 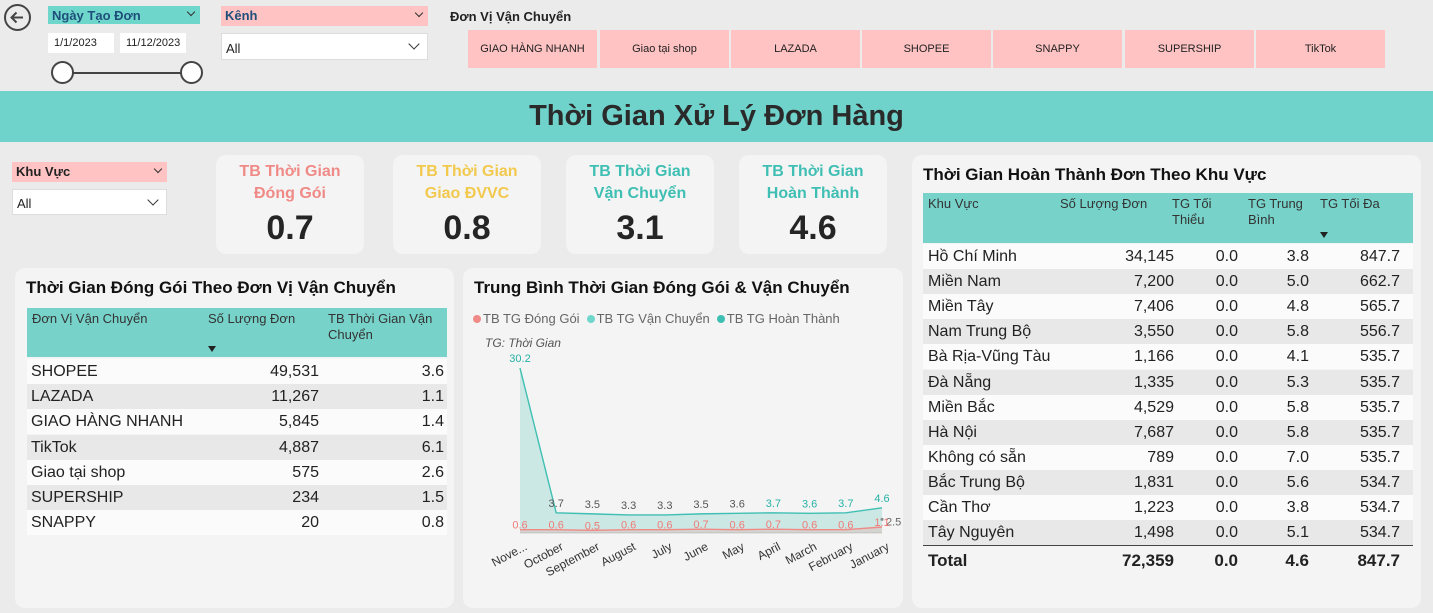 What do you see at coordinates (1297, 507) in the screenshot?
I see `cell-avg: 3.8` at bounding box center [1297, 507].